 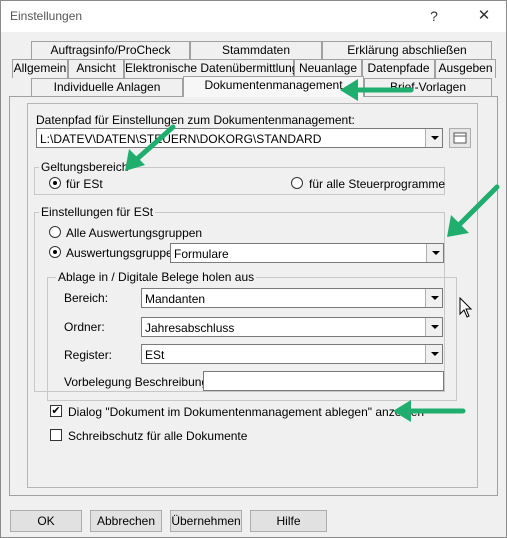 I want to click on tab-stammdaten: Stammdaten, so click(x=256, y=50).